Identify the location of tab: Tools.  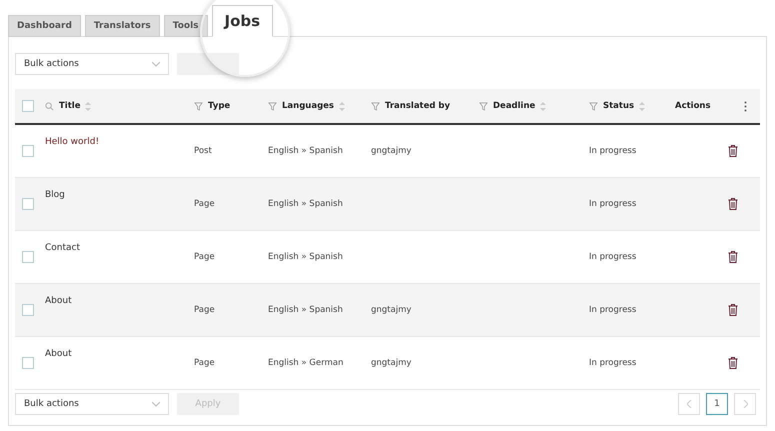
(186, 26).